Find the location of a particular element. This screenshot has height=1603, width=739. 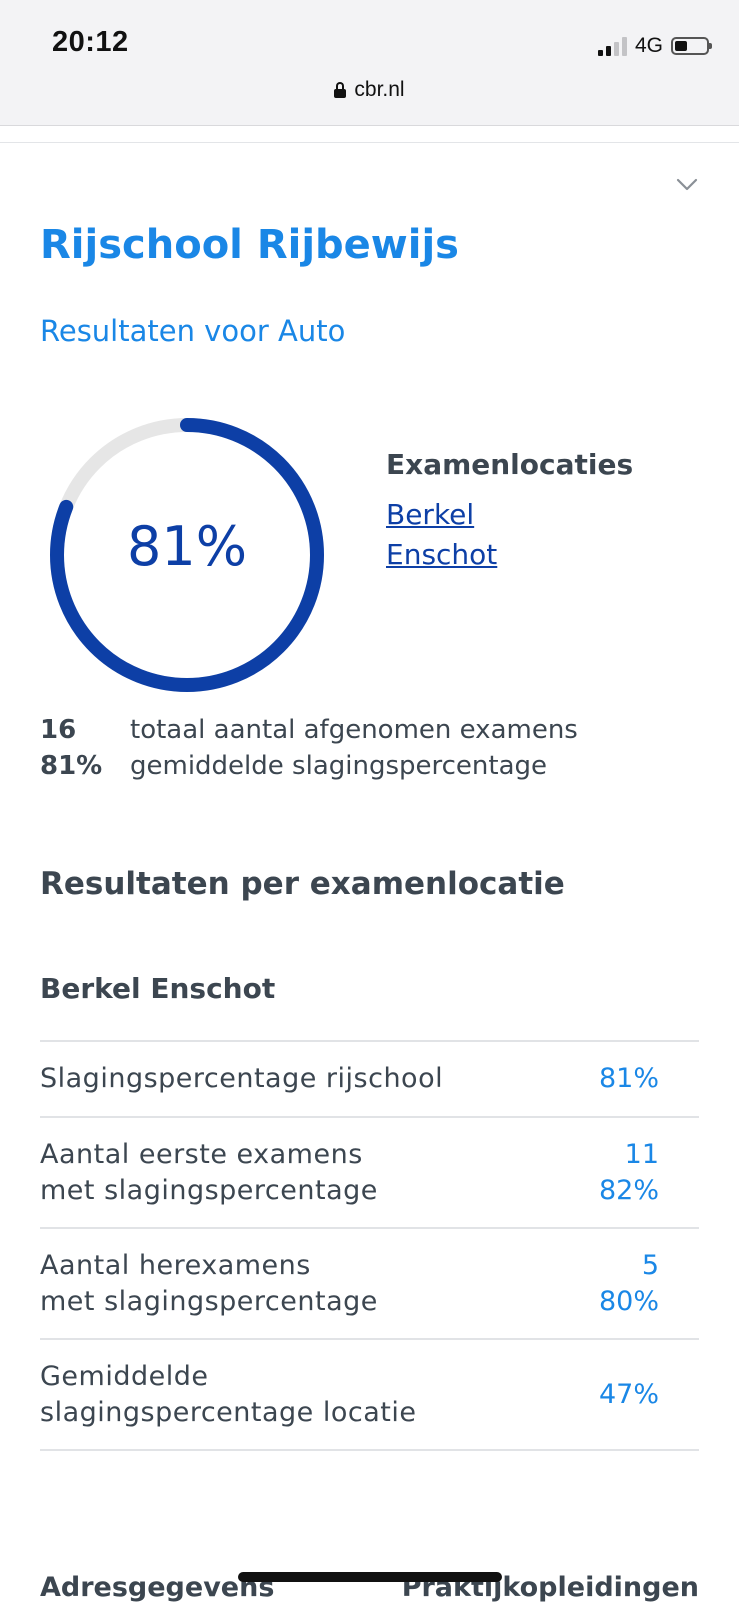

result-values: 5 80% is located at coordinates (649, 1284).